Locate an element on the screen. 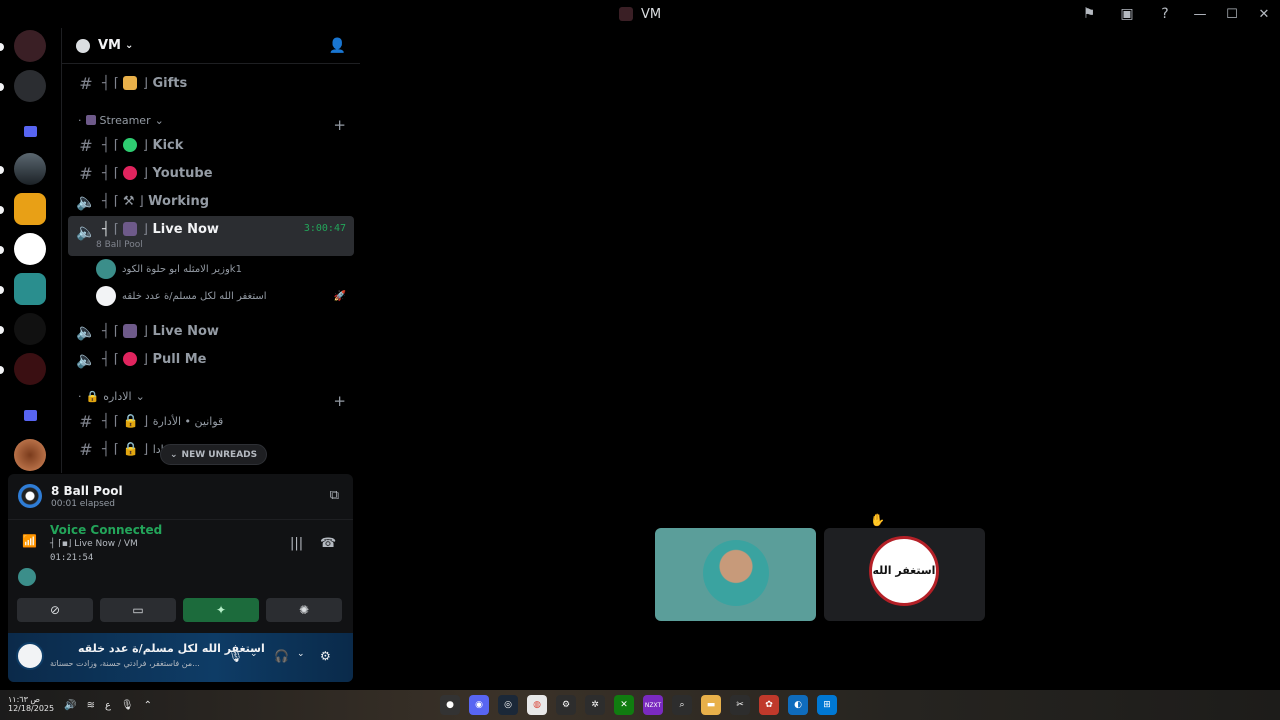 The height and width of the screenshot is (720, 1280). xbox-icon: ✕ is located at coordinates (624, 705).